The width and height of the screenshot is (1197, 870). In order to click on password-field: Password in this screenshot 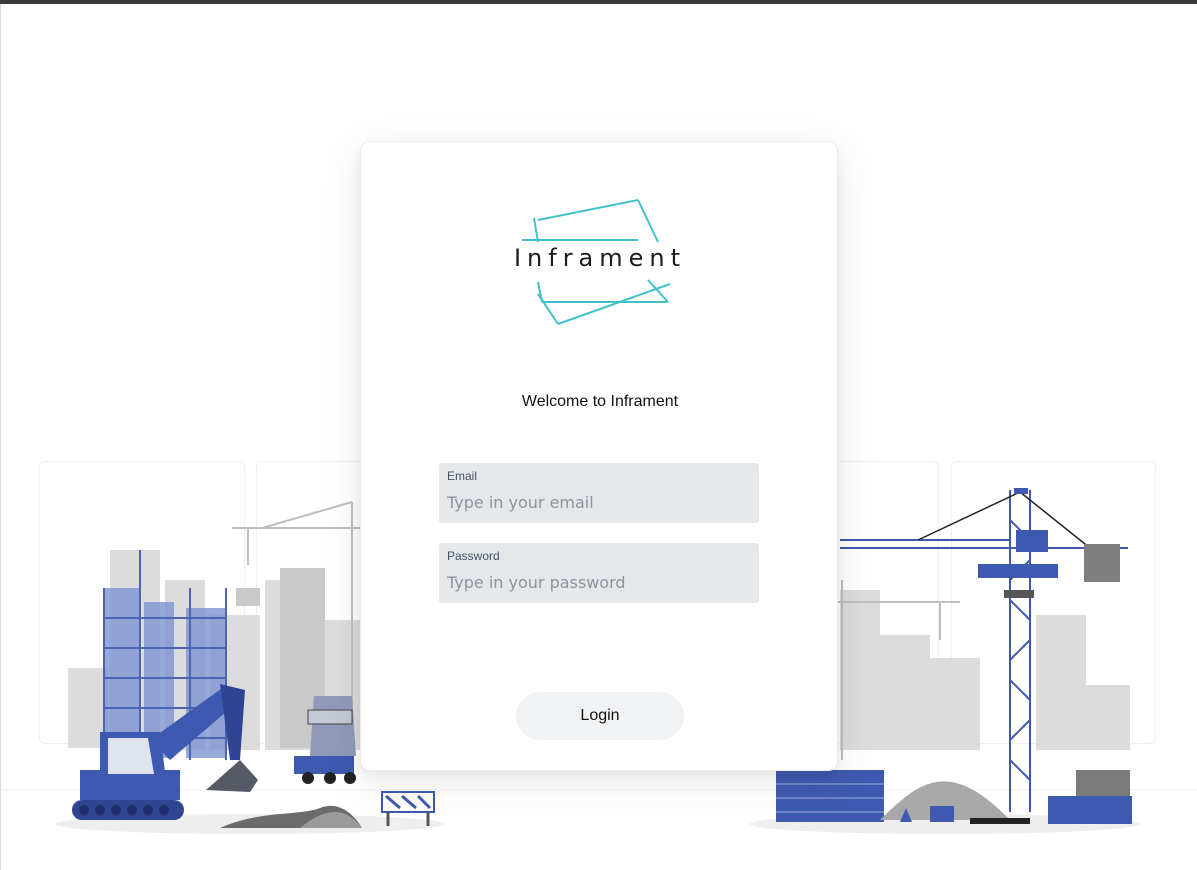, I will do `click(599, 573)`.